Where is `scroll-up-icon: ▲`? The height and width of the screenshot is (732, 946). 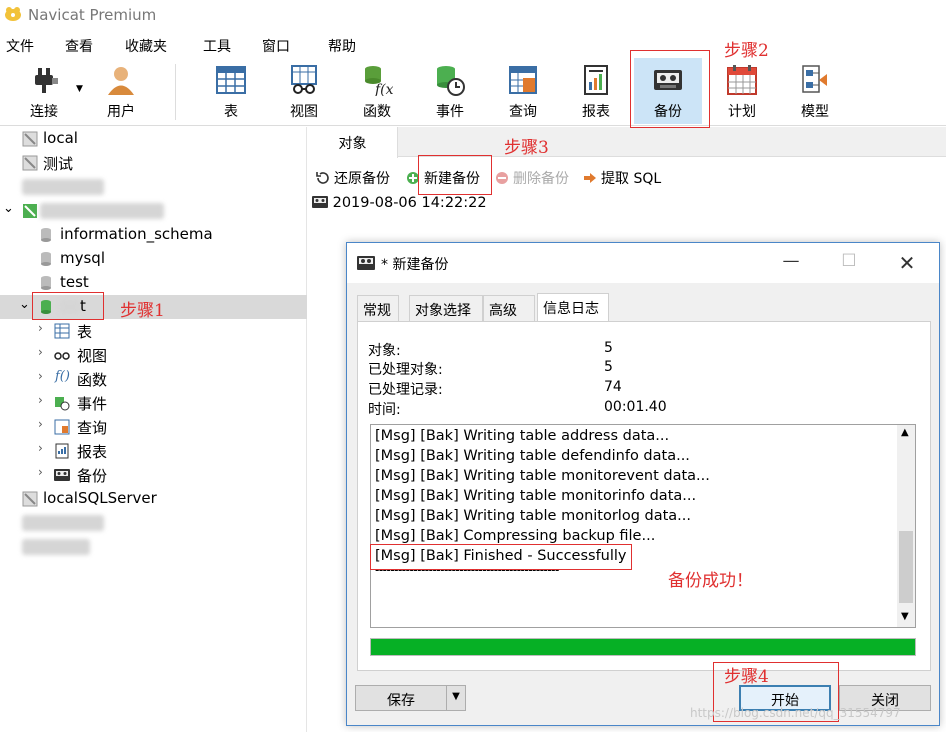
scroll-up-icon: ▲ is located at coordinates (905, 432).